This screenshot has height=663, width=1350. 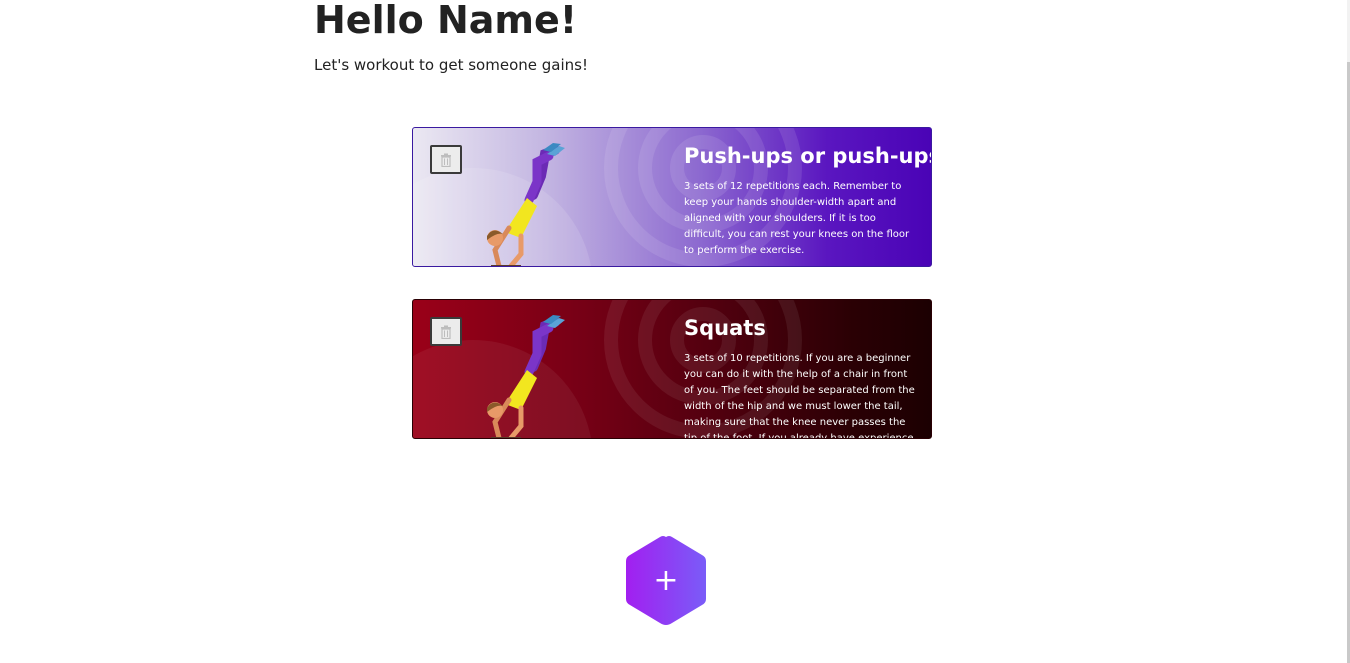 What do you see at coordinates (725, 328) in the screenshot?
I see `workout-title: Squats` at bounding box center [725, 328].